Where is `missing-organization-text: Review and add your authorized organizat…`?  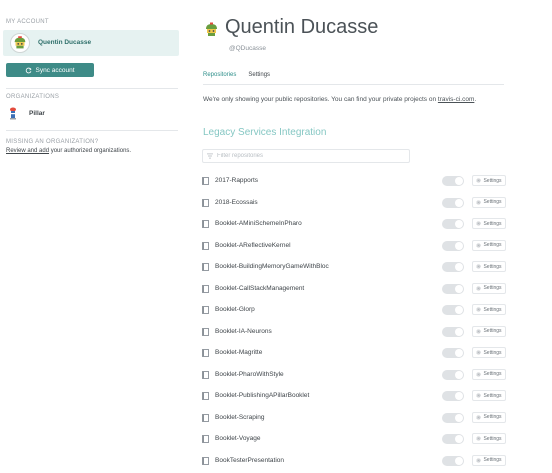 missing-organization-text: Review and add your authorized organizat… is located at coordinates (68, 151).